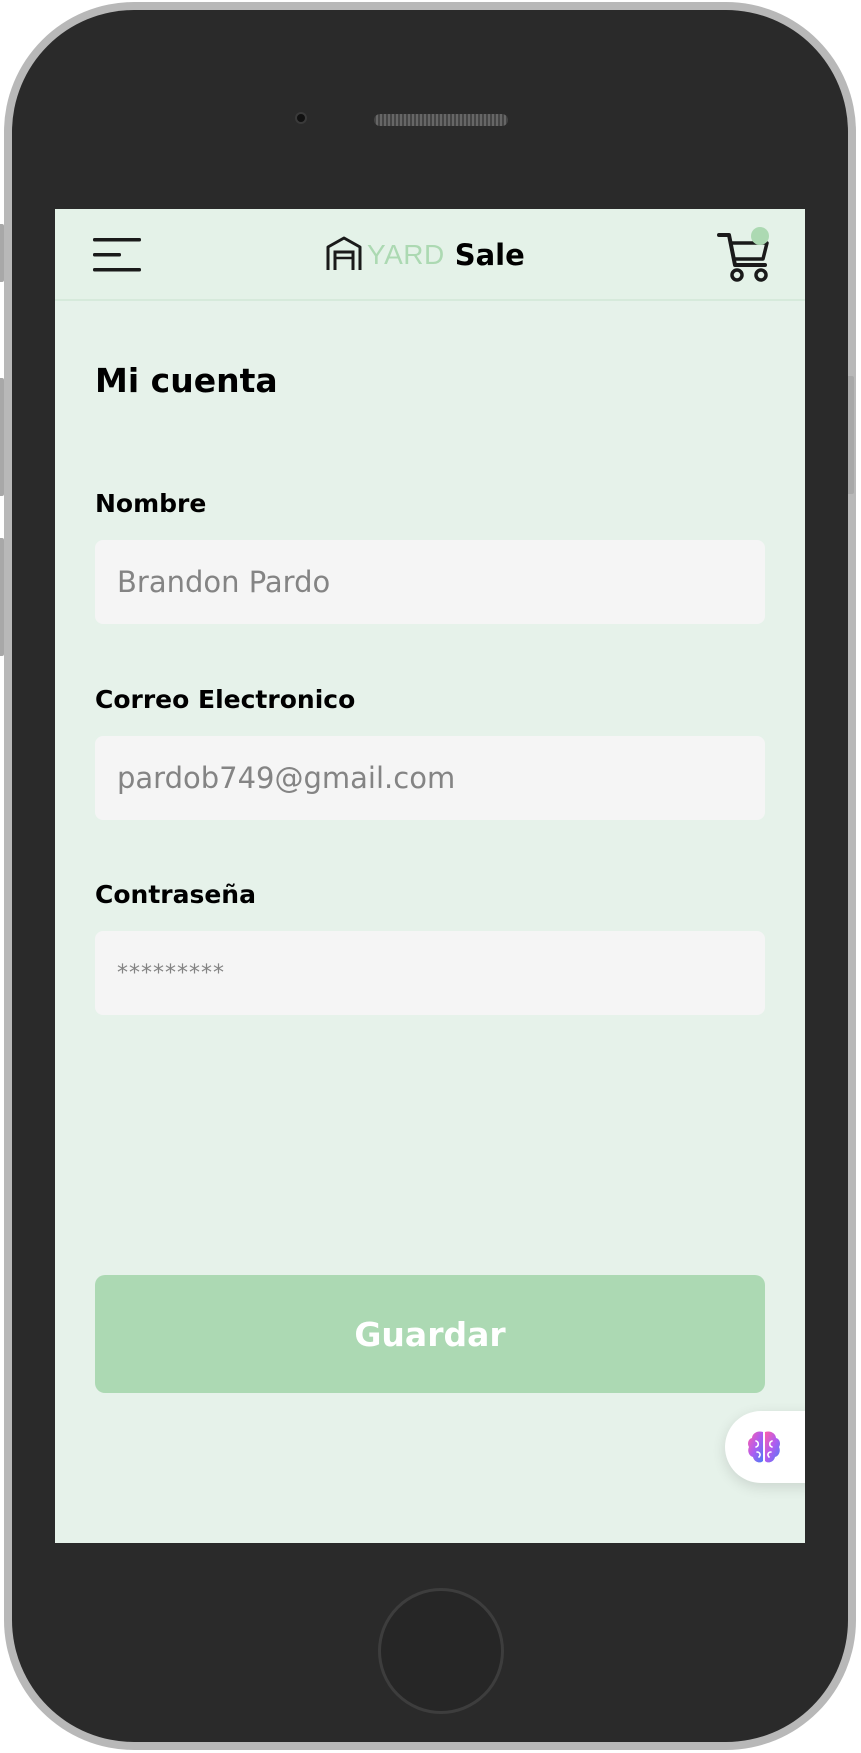 This screenshot has width=861, height=1753. What do you see at coordinates (2, 597) in the screenshot?
I see `volume-down-button` at bounding box center [2, 597].